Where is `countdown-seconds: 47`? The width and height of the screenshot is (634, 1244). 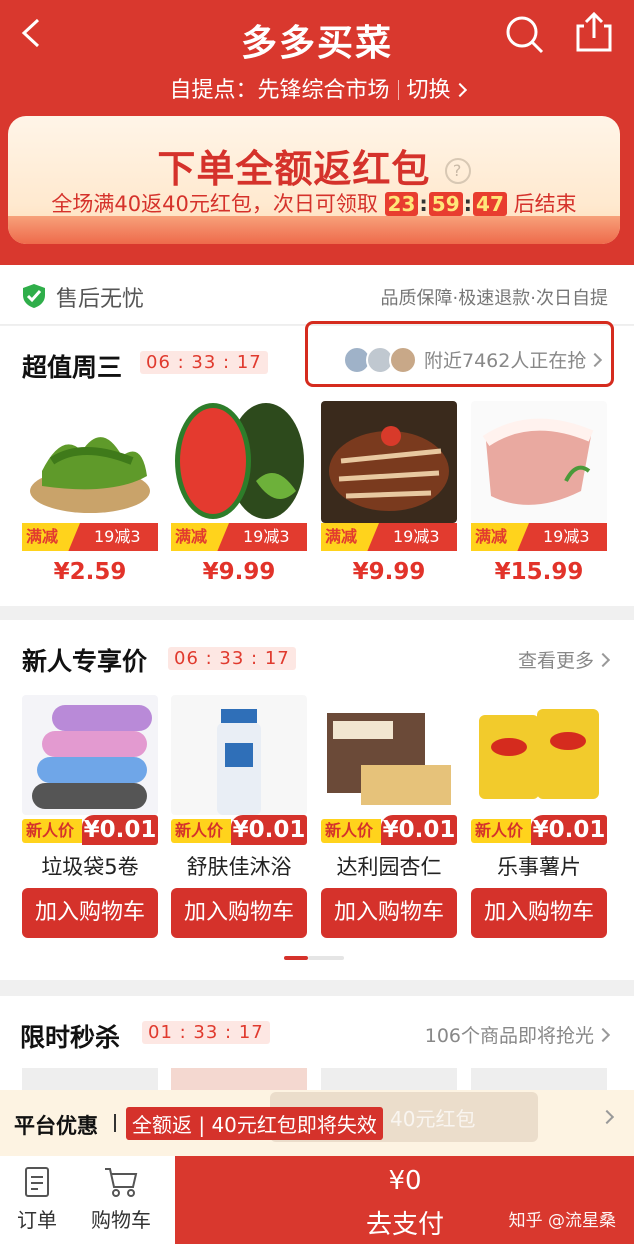 countdown-seconds: 47 is located at coordinates (490, 204).